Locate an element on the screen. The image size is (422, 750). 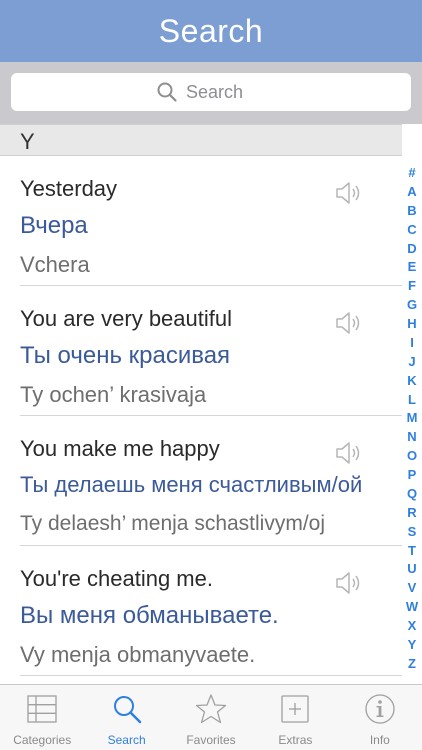
index-letter: O is located at coordinates (412, 455).